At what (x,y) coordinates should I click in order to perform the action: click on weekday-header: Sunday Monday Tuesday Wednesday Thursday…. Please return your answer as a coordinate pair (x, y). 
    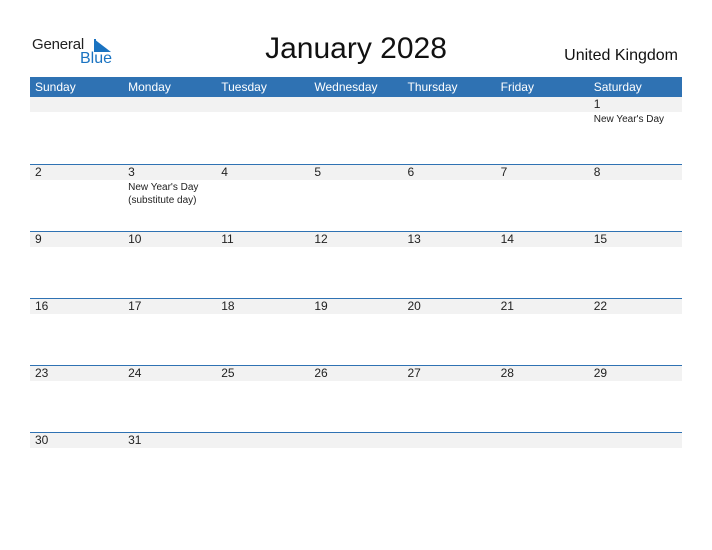
    Looking at the image, I should click on (356, 87).